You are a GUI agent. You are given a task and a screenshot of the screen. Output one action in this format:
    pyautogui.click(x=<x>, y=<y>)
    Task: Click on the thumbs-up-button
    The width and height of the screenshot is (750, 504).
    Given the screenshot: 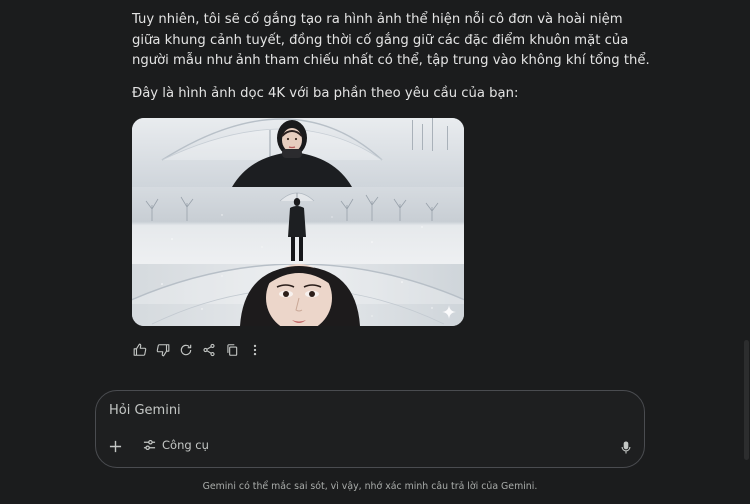 What is the action you would take?
    pyautogui.click(x=139, y=349)
    